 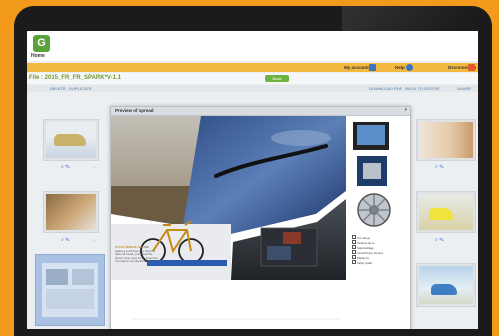 I want to click on my-account-link: My account, so click(x=356, y=67).